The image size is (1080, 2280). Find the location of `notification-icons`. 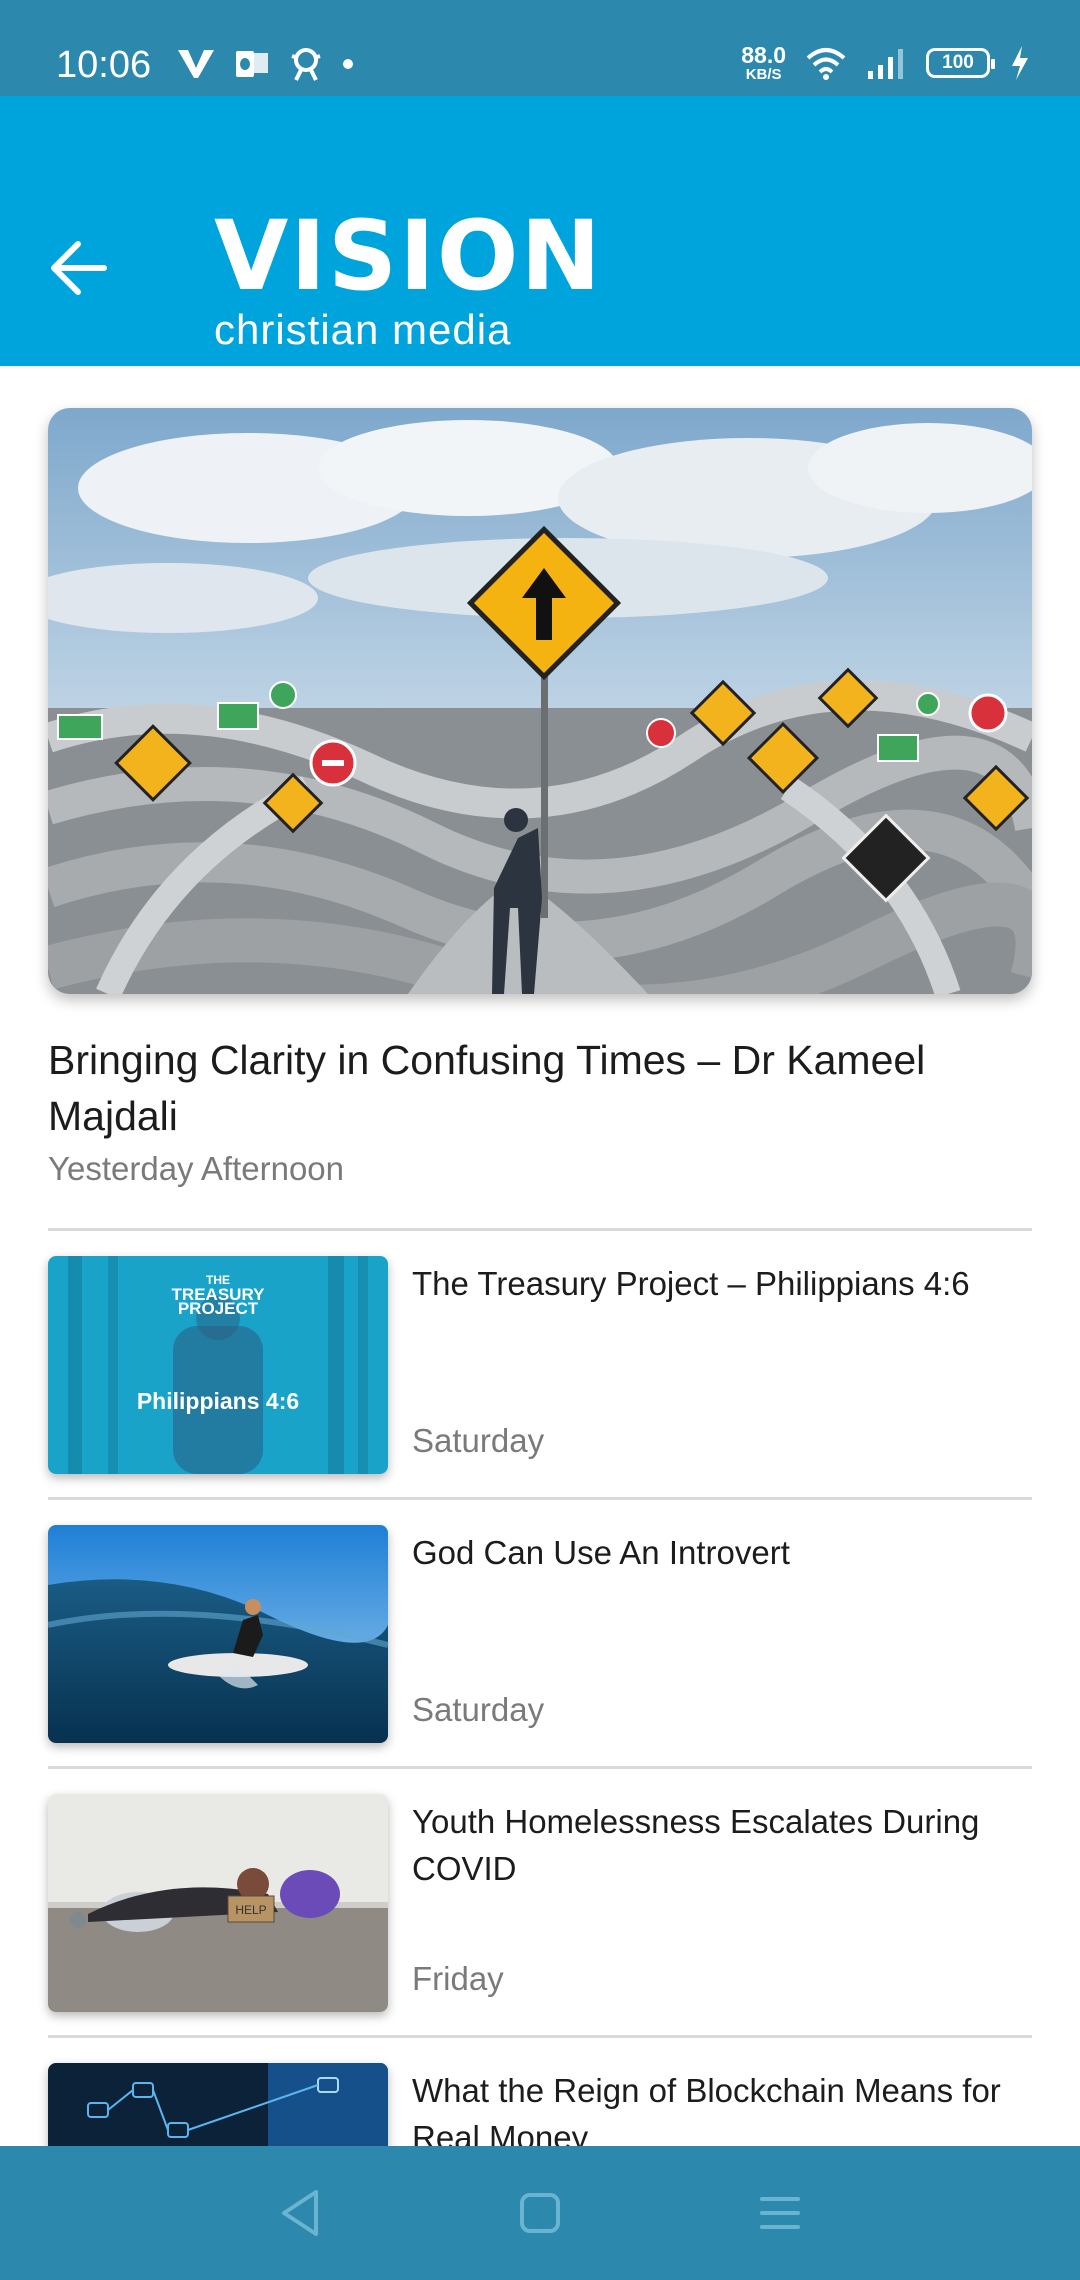

notification-icons is located at coordinates (265, 64).